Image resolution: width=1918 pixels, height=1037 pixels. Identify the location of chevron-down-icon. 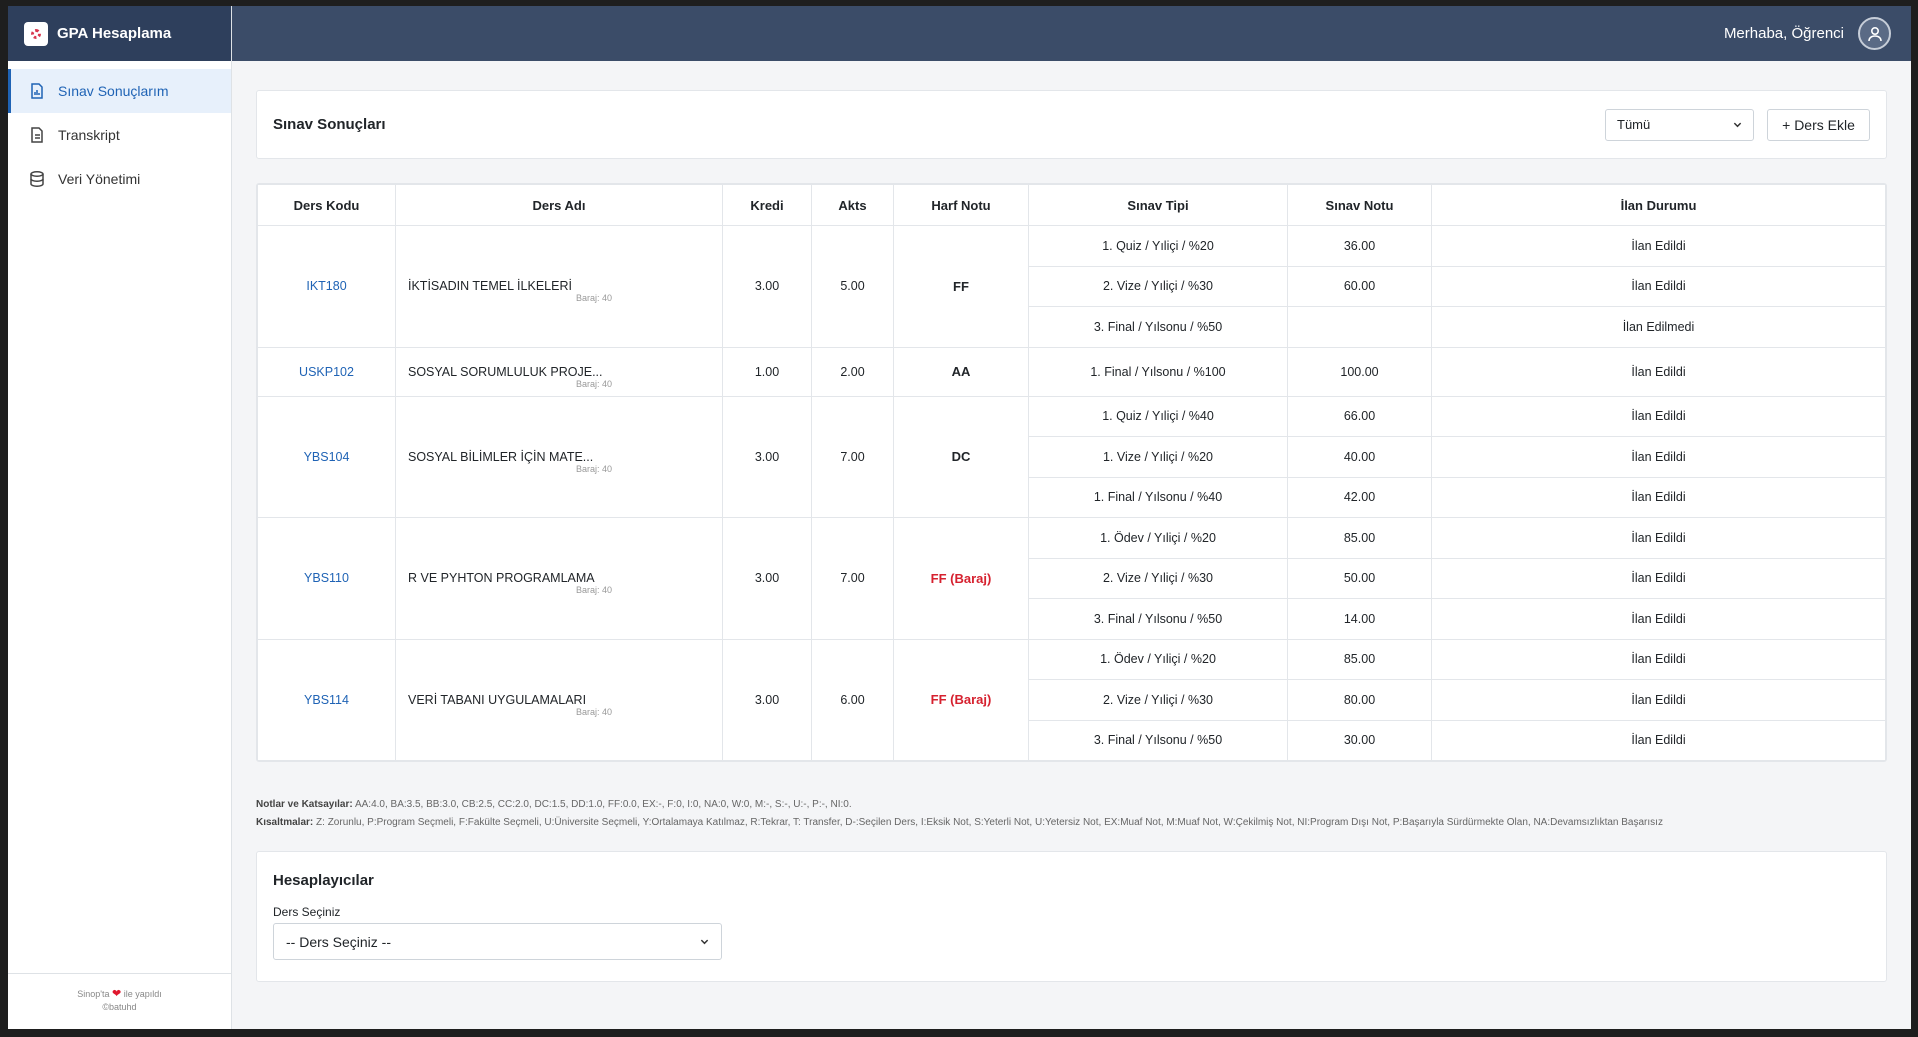
(1737, 125).